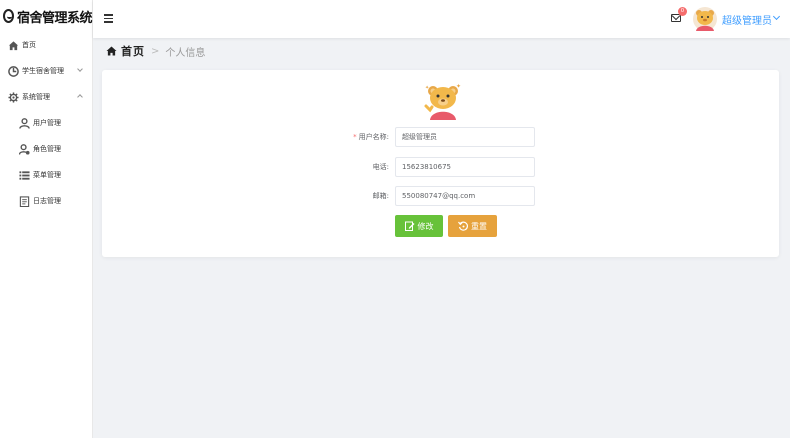 Image resolution: width=790 pixels, height=438 pixels. I want to click on phone-label: 电话:, so click(380, 167).